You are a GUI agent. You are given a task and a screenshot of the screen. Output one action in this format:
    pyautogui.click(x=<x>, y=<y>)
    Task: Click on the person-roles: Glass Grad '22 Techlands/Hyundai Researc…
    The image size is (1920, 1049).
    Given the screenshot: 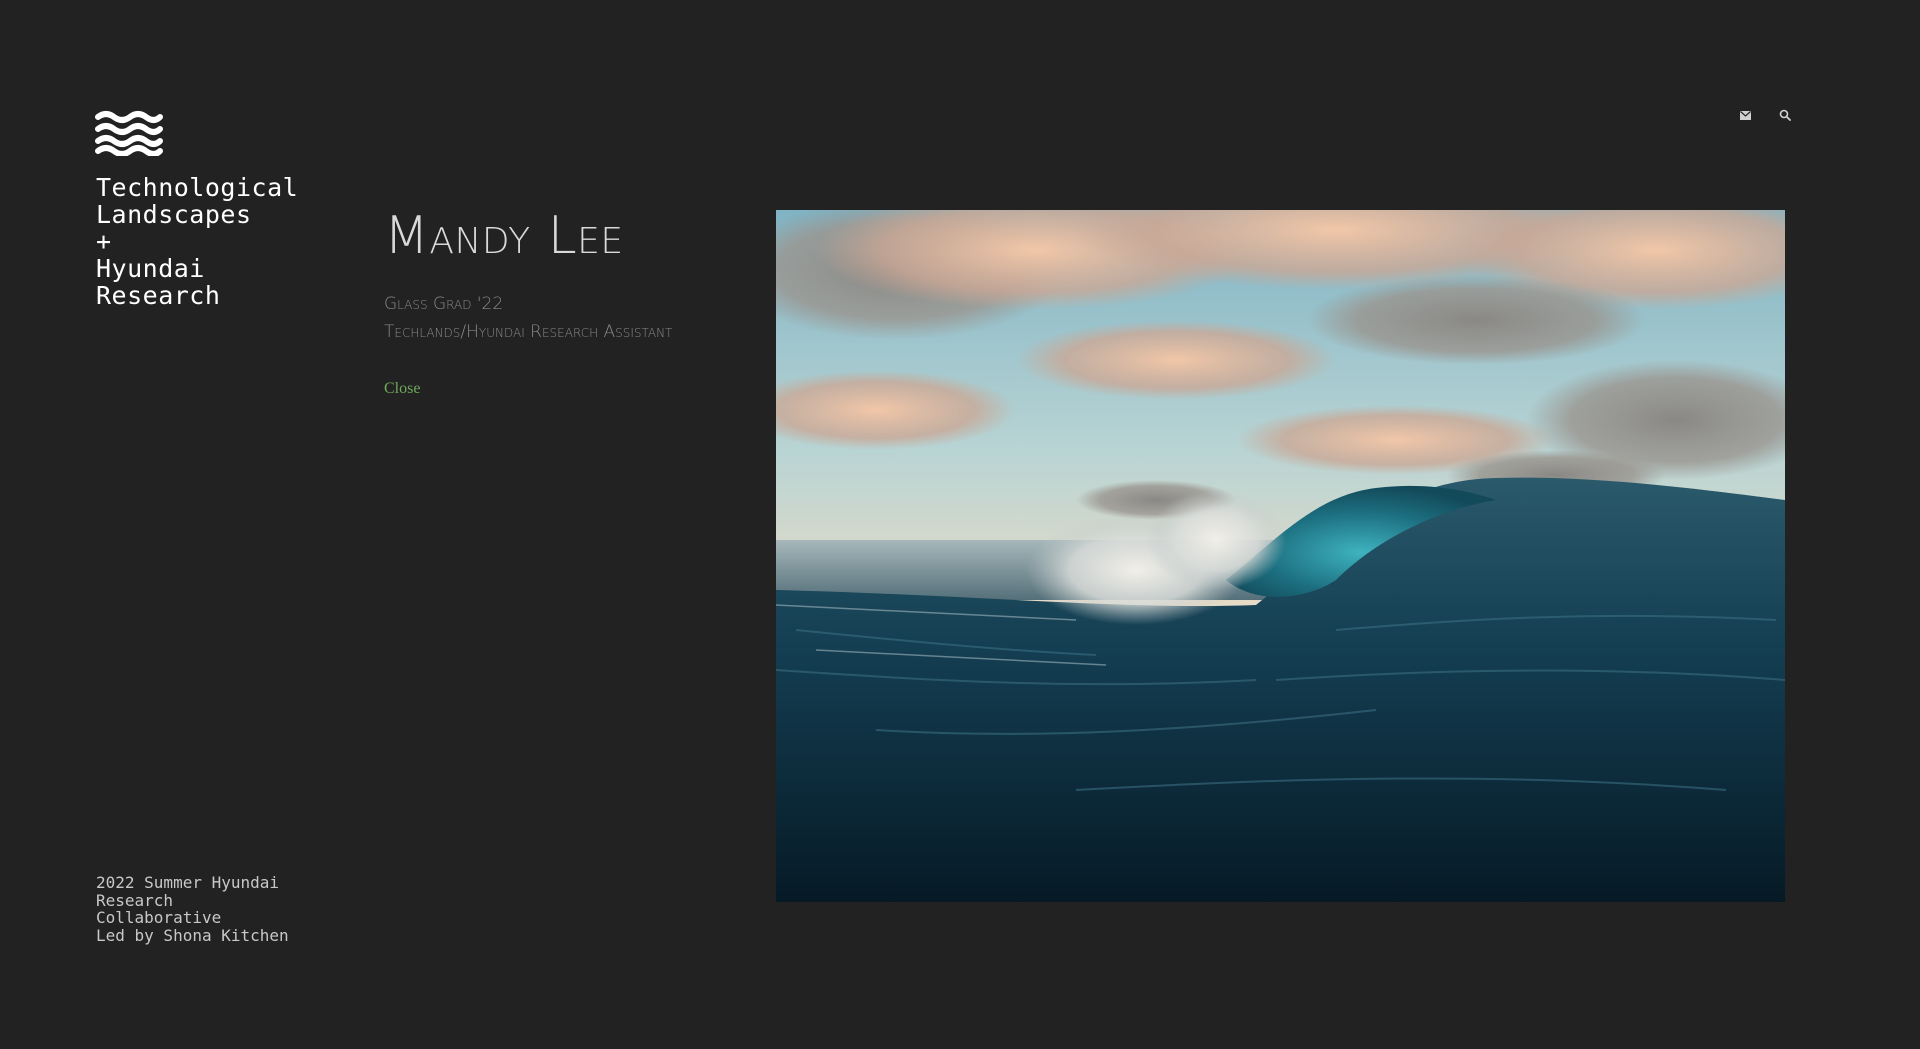 What is the action you would take?
    pyautogui.click(x=528, y=318)
    